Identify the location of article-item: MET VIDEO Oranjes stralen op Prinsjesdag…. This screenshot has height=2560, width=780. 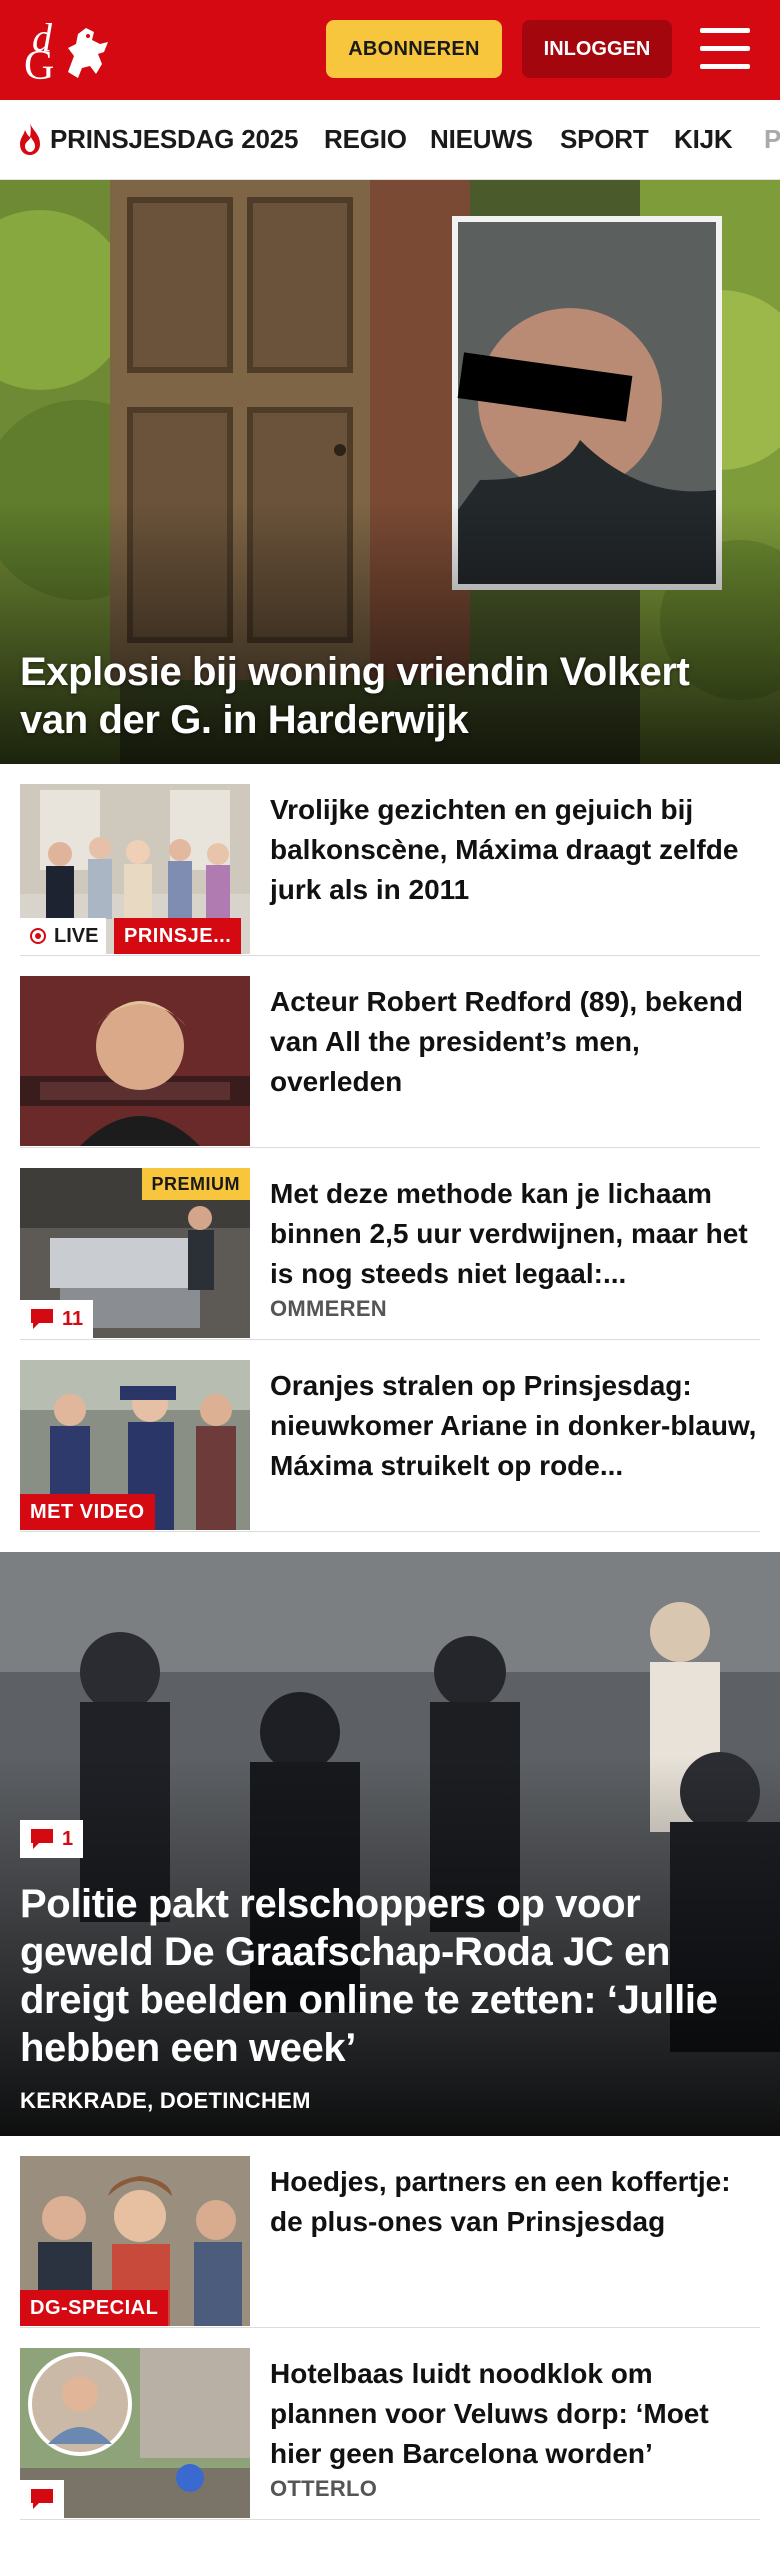
(390, 1446).